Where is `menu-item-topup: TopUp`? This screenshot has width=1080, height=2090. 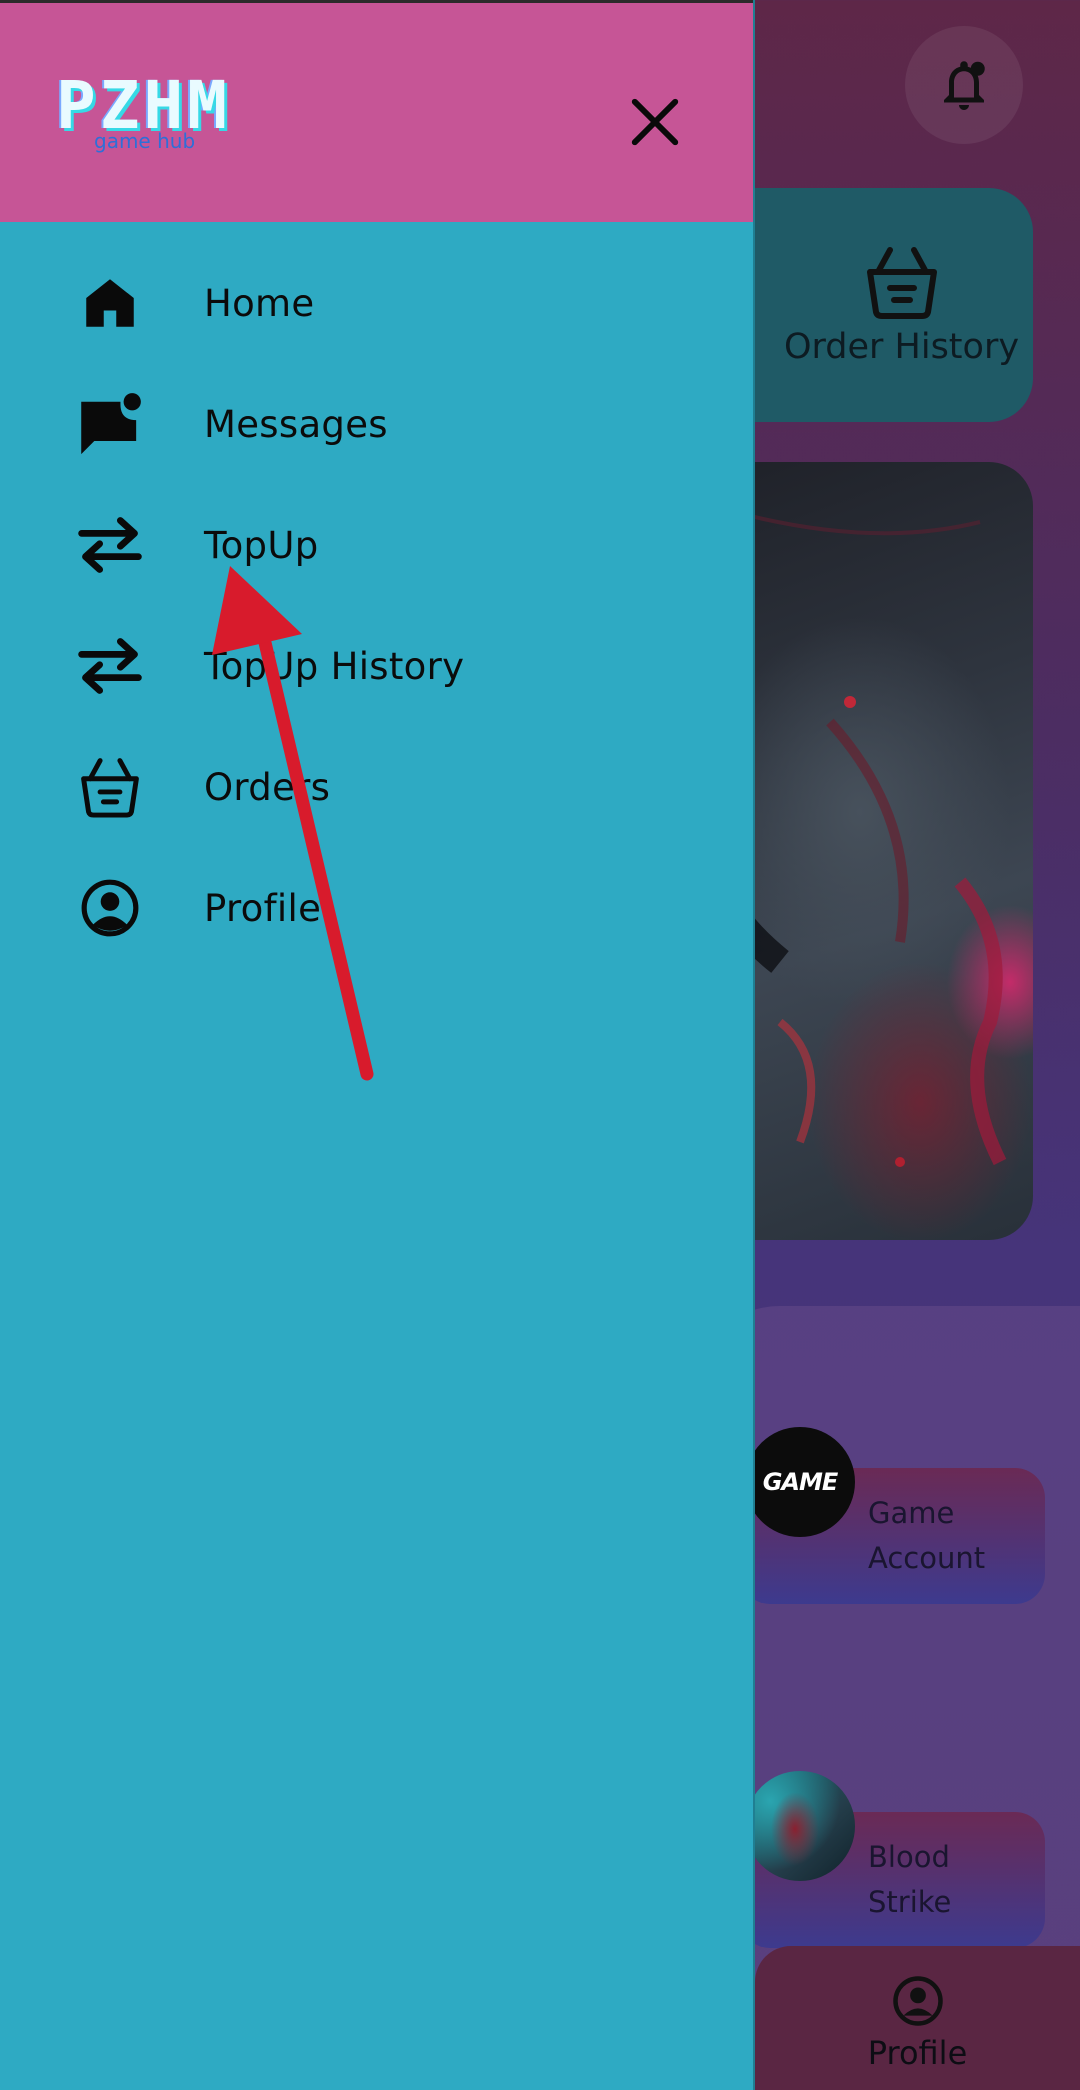
menu-item-topup: TopUp is located at coordinates (380, 545).